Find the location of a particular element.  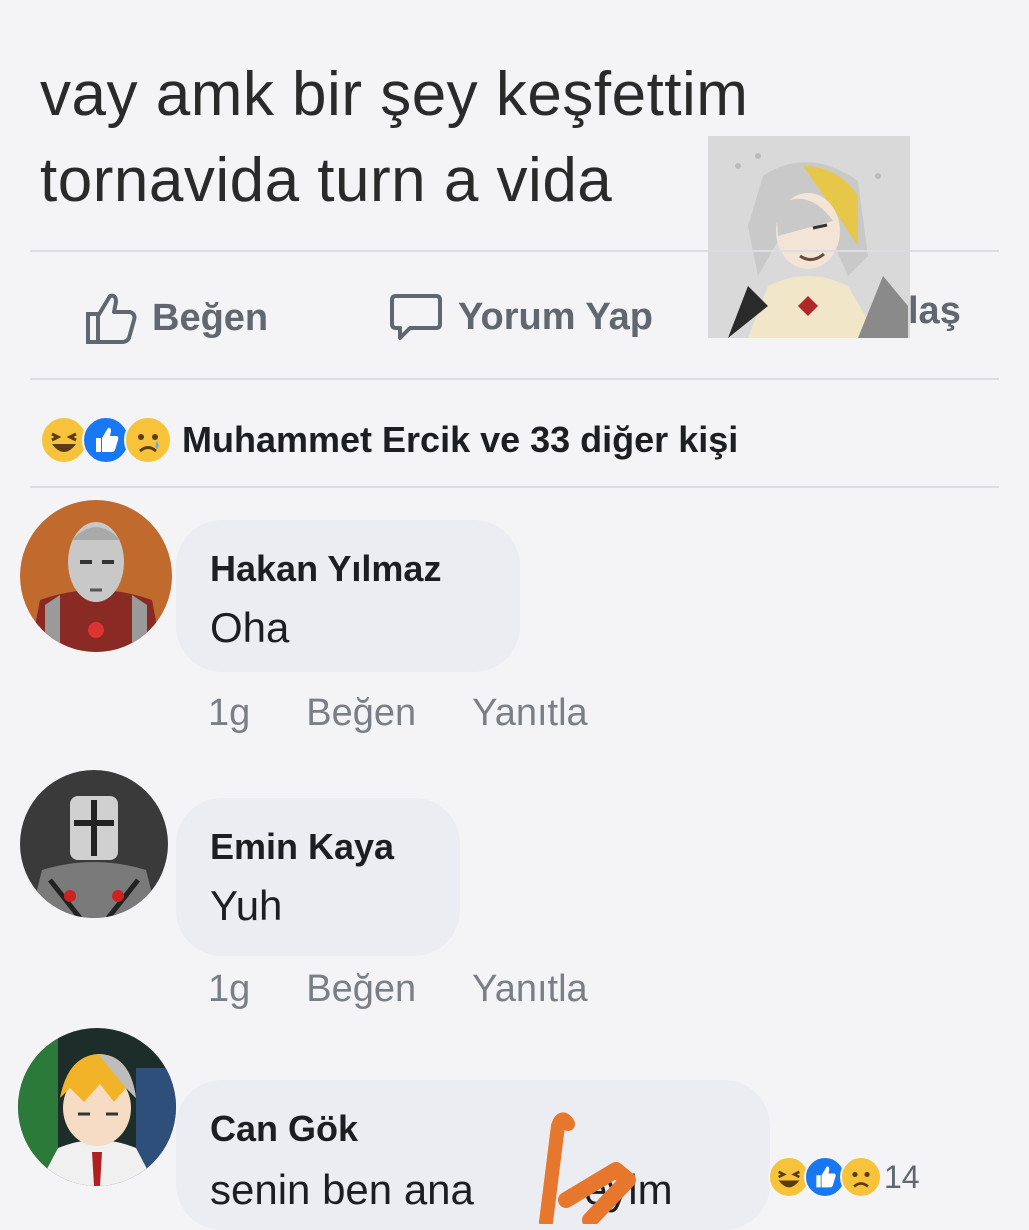

comment-reactions: 14 is located at coordinates (844, 1177).